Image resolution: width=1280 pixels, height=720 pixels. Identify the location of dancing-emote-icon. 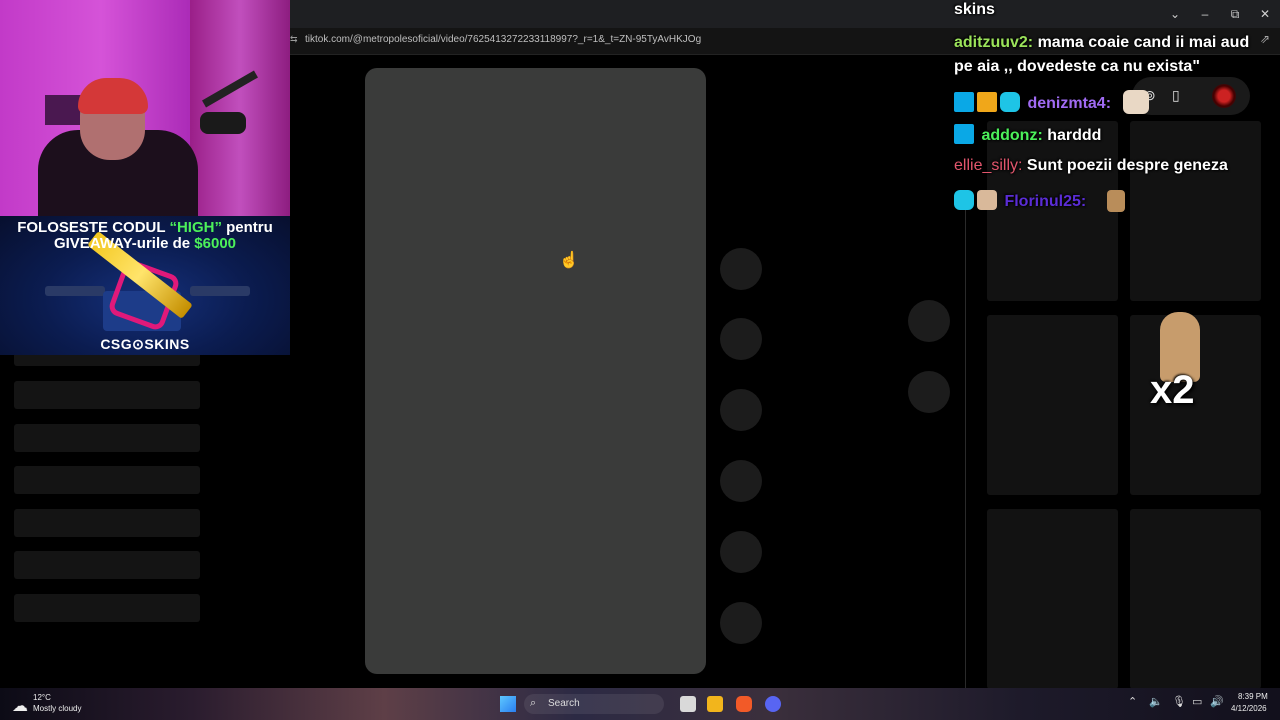
(1115, 201).